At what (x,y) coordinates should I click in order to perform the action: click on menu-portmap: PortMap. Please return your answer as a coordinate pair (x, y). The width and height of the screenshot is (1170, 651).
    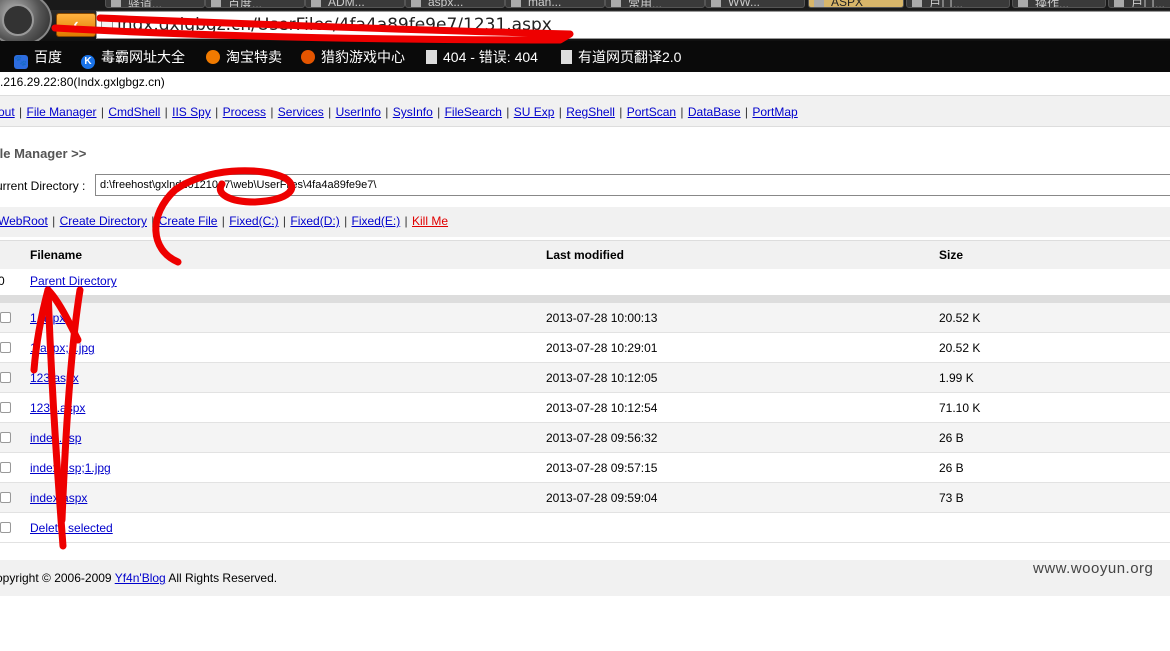
    Looking at the image, I should click on (774, 112).